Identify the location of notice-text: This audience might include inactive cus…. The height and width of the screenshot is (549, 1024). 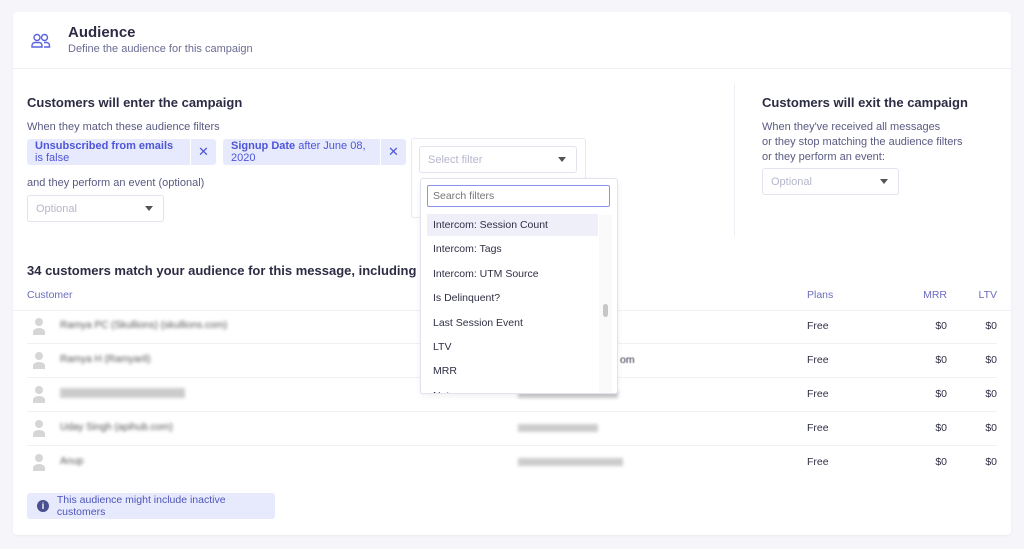
(141, 506).